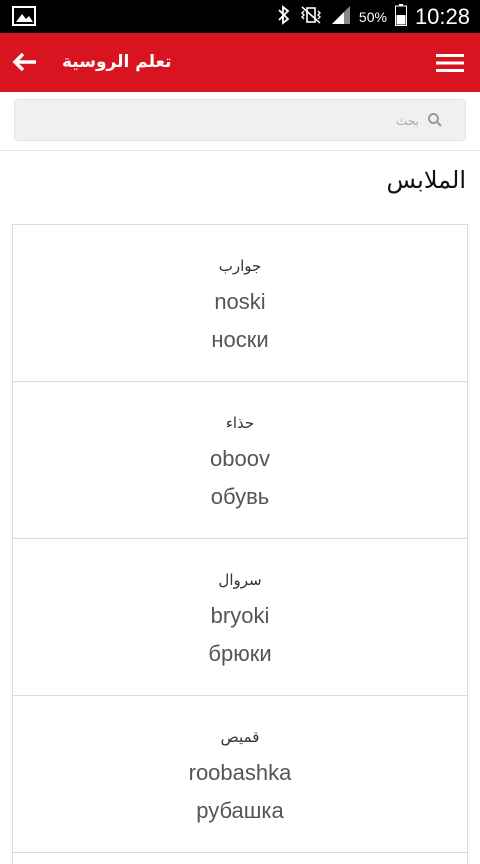 The image size is (480, 864). I want to click on search-icon, so click(435, 120).